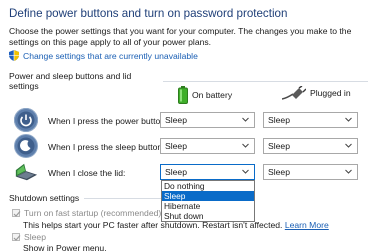  Describe the element at coordinates (212, 95) in the screenshot. I see `battery-column-label: On battery` at that location.